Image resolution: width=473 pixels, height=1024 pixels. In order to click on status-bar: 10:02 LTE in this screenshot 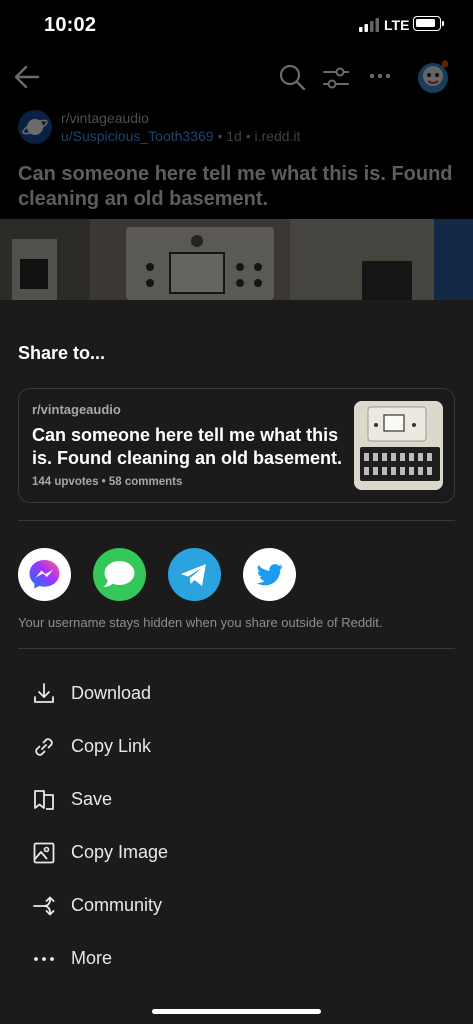, I will do `click(236, 26)`.